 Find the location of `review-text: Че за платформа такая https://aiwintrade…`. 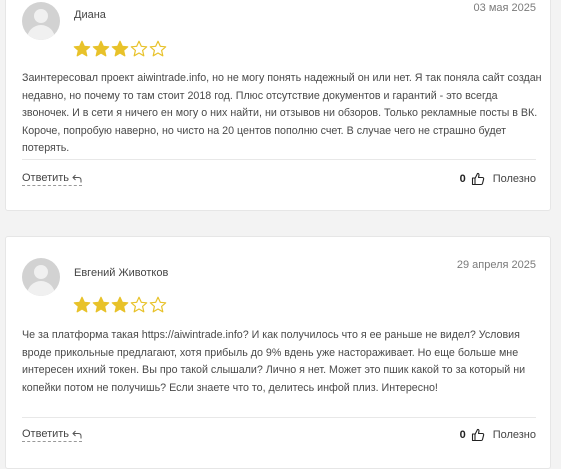

review-text: Че за платформа такая https://aiwintrade… is located at coordinates (274, 361).